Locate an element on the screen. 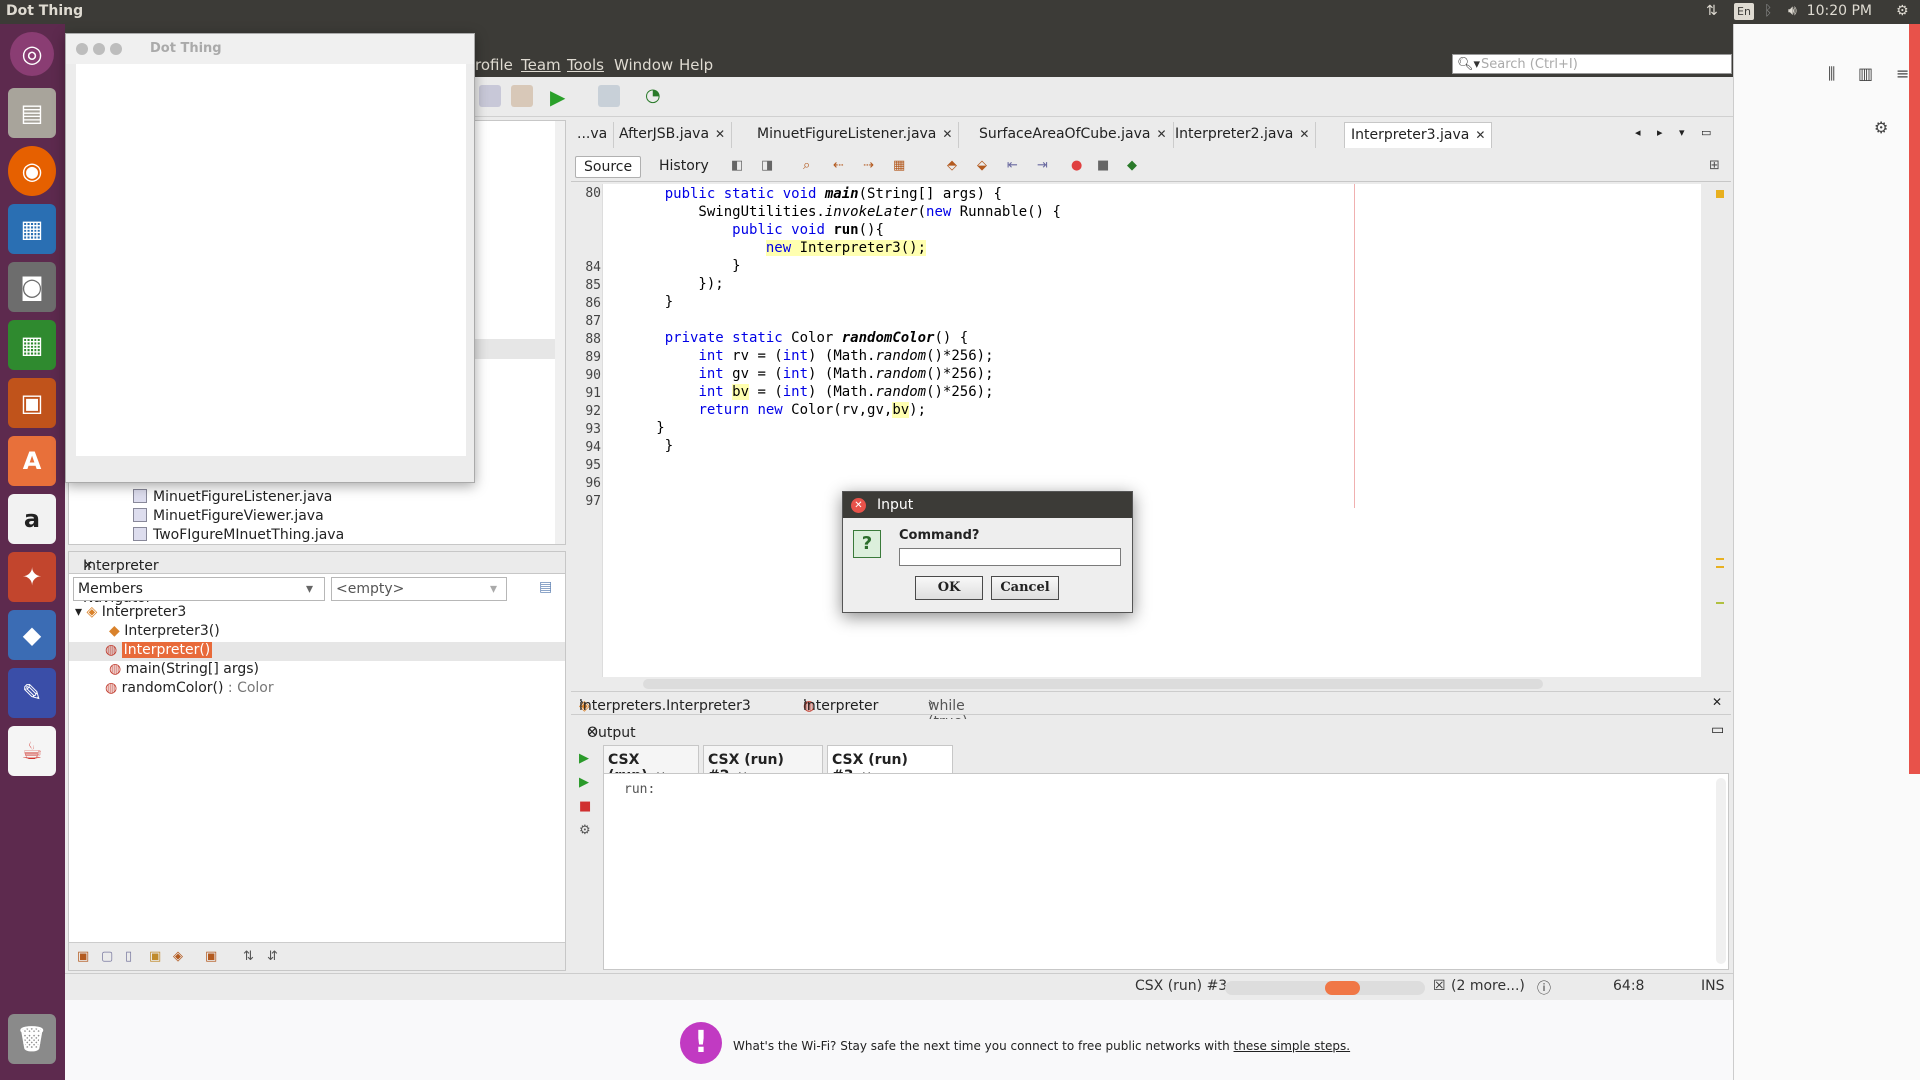 The width and height of the screenshot is (1920, 1080). menu-profile: rofile is located at coordinates (494, 65).